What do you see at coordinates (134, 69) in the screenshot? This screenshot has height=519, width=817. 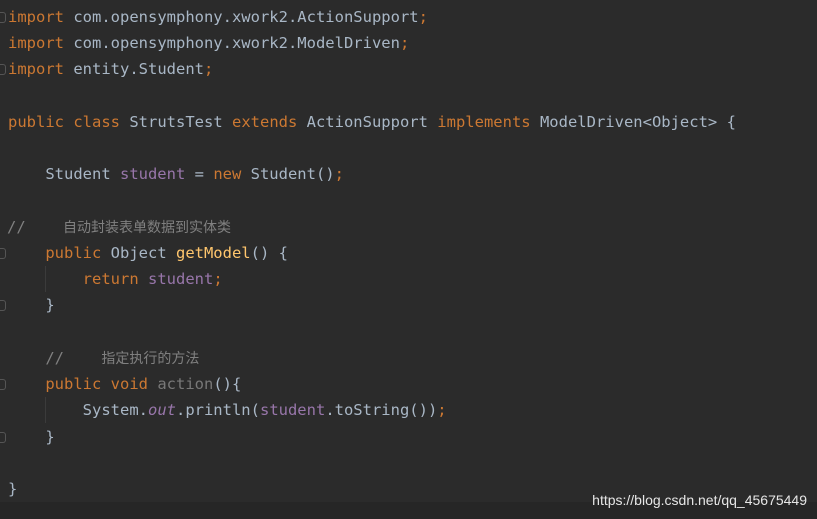 I see `import-path: entity.Student` at bounding box center [134, 69].